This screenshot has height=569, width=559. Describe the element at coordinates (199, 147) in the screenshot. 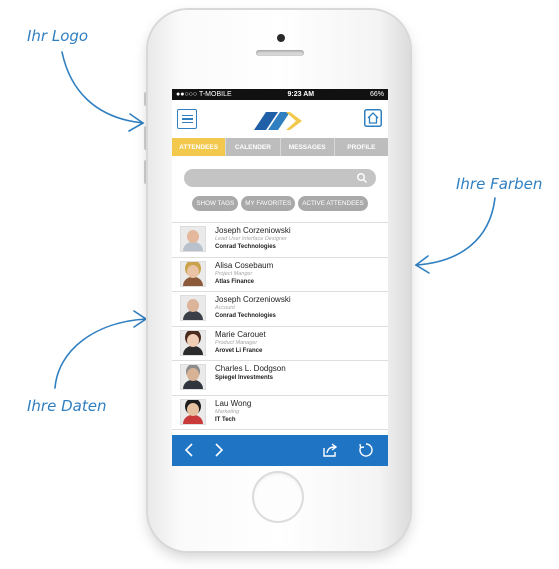

I see `tab-attendees: ATTENDEES` at that location.